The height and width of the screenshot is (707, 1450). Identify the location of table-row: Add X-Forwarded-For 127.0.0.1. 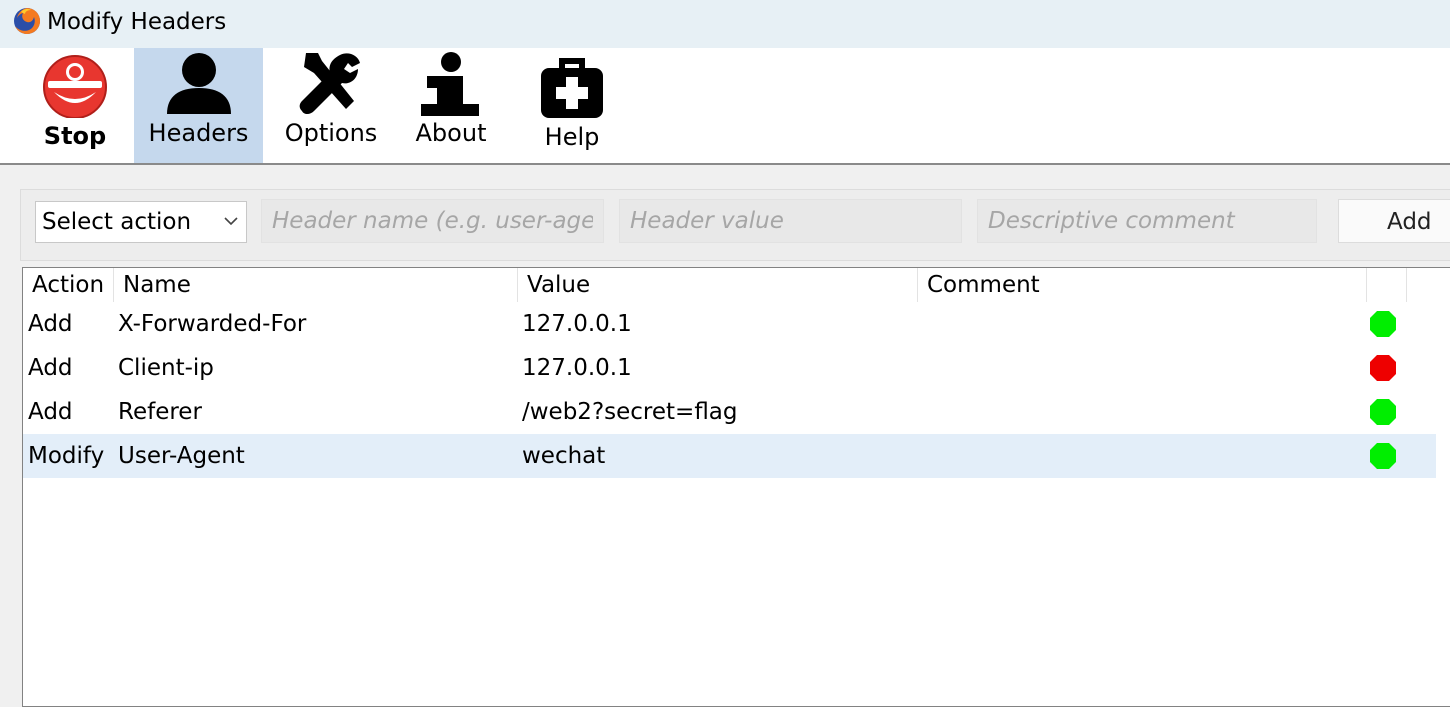
(729, 324).